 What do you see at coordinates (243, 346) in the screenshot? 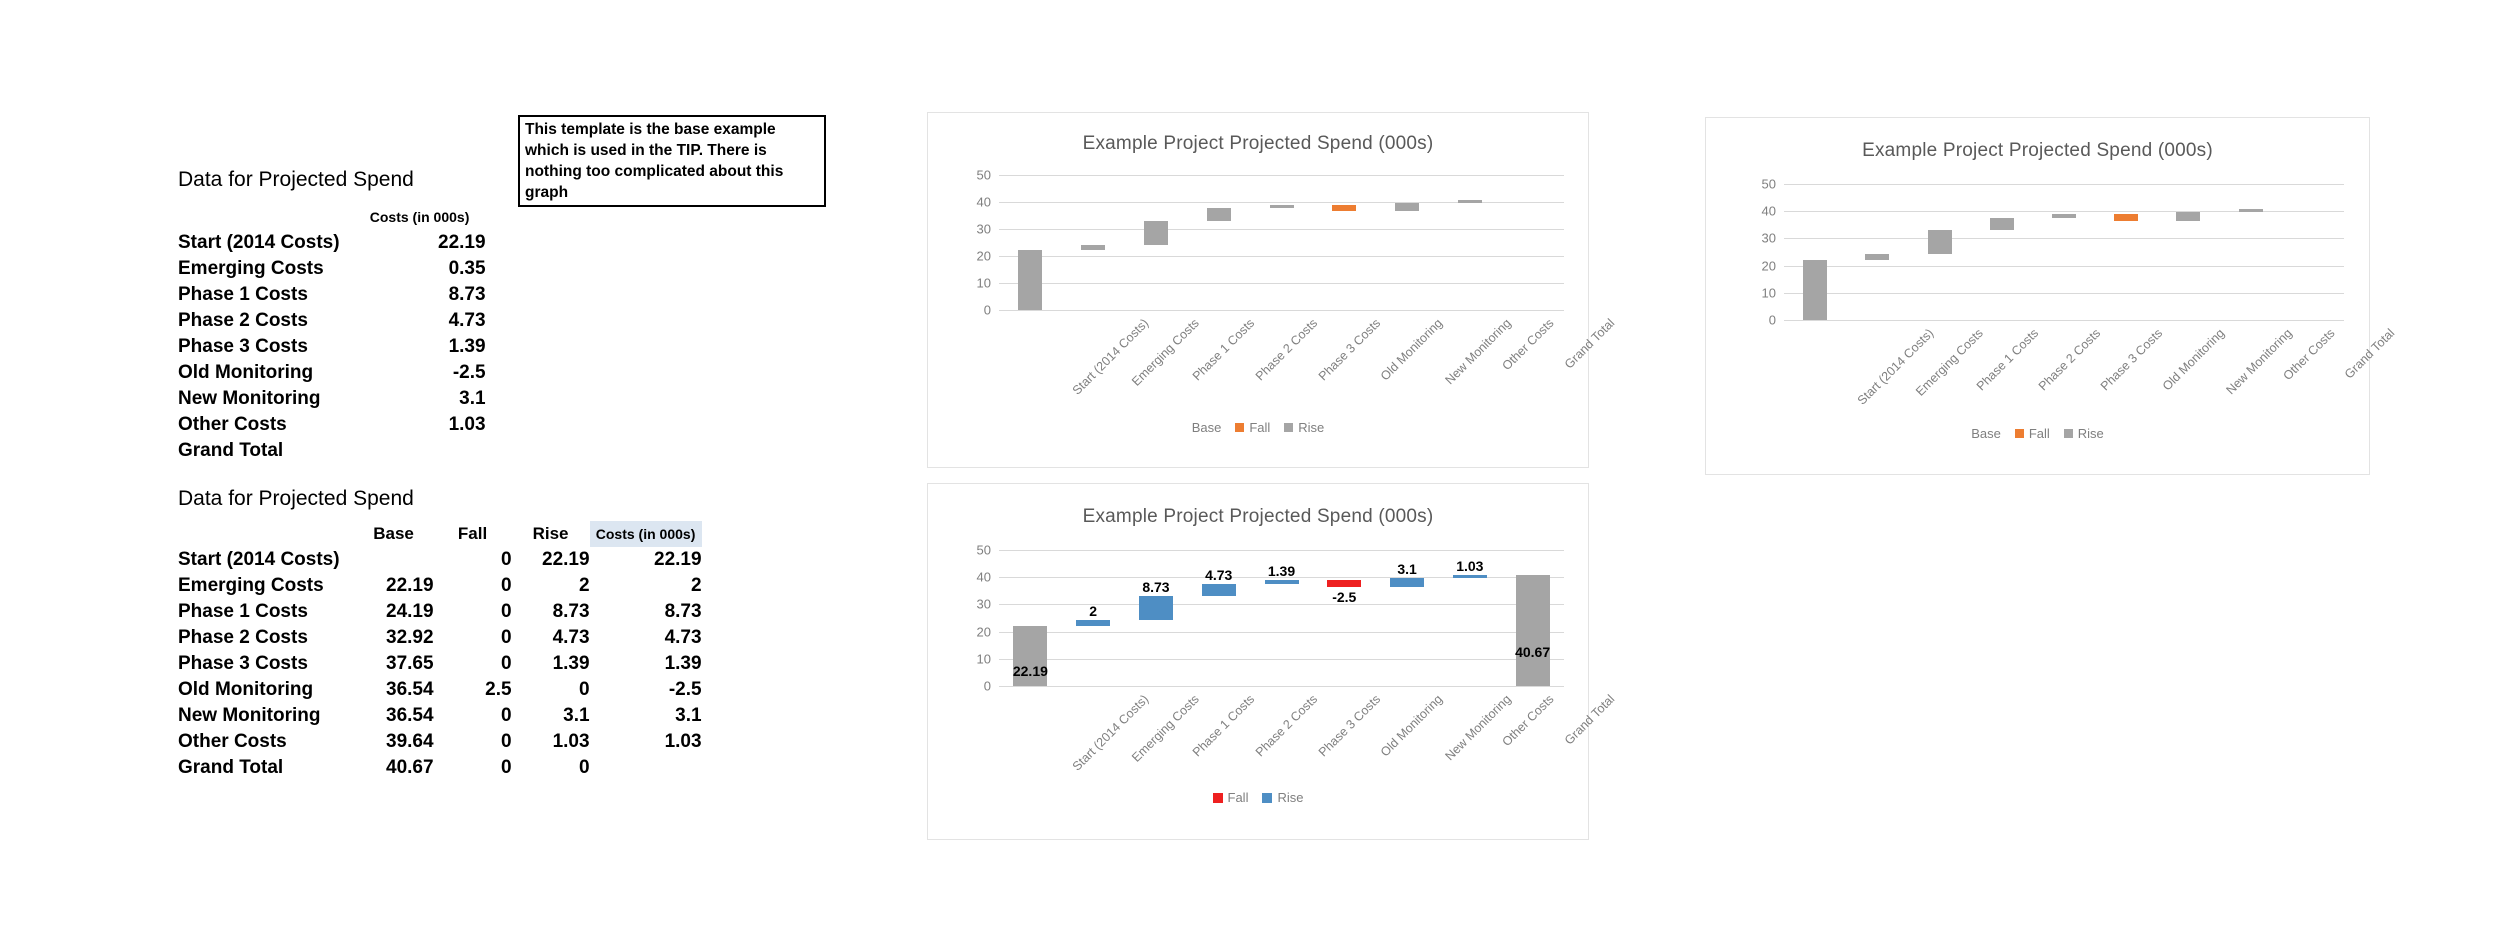
I see `row-label: Phase 3 Costs` at bounding box center [243, 346].